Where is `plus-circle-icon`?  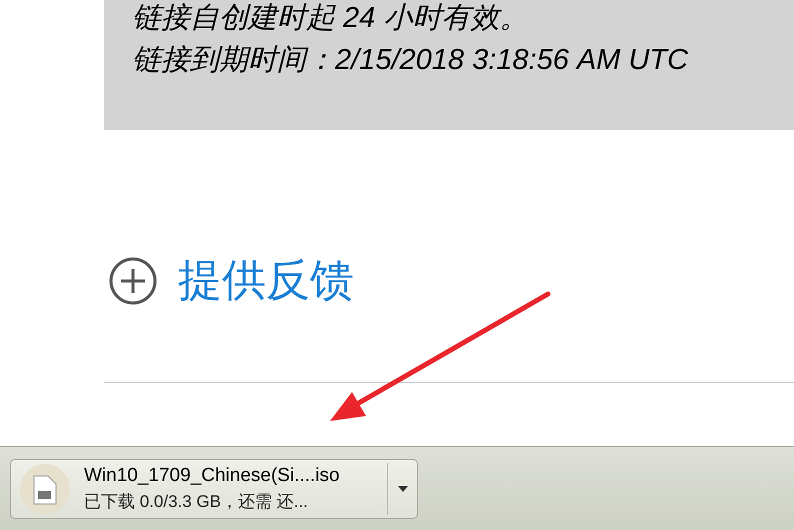
plus-circle-icon is located at coordinates (133, 281).